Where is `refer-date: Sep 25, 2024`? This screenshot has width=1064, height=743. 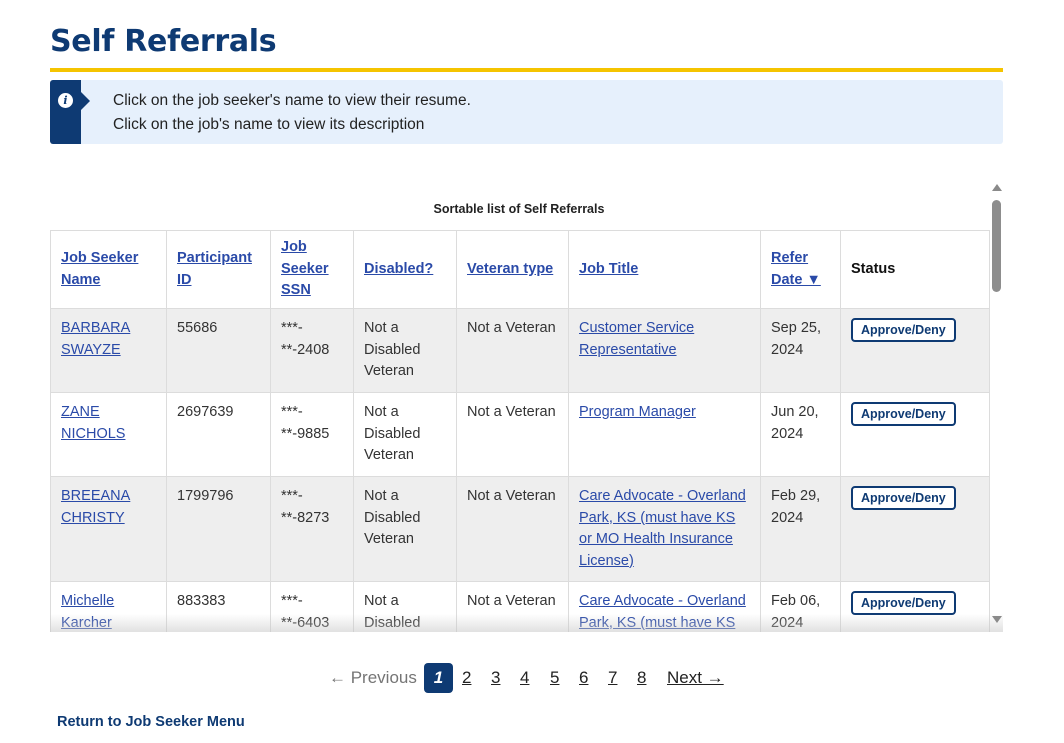 refer-date: Sep 25, 2024 is located at coordinates (800, 350).